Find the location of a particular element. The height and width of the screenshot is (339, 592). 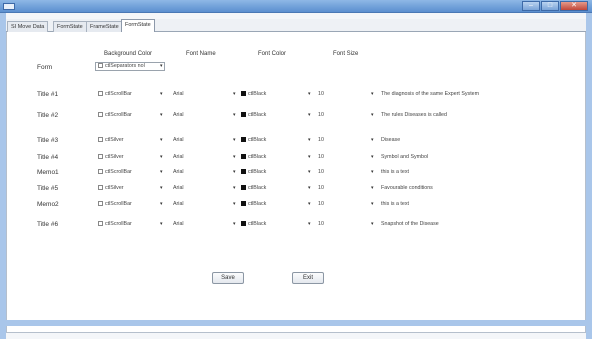

tab-si-move-data: SI Move Data is located at coordinates (28, 26).